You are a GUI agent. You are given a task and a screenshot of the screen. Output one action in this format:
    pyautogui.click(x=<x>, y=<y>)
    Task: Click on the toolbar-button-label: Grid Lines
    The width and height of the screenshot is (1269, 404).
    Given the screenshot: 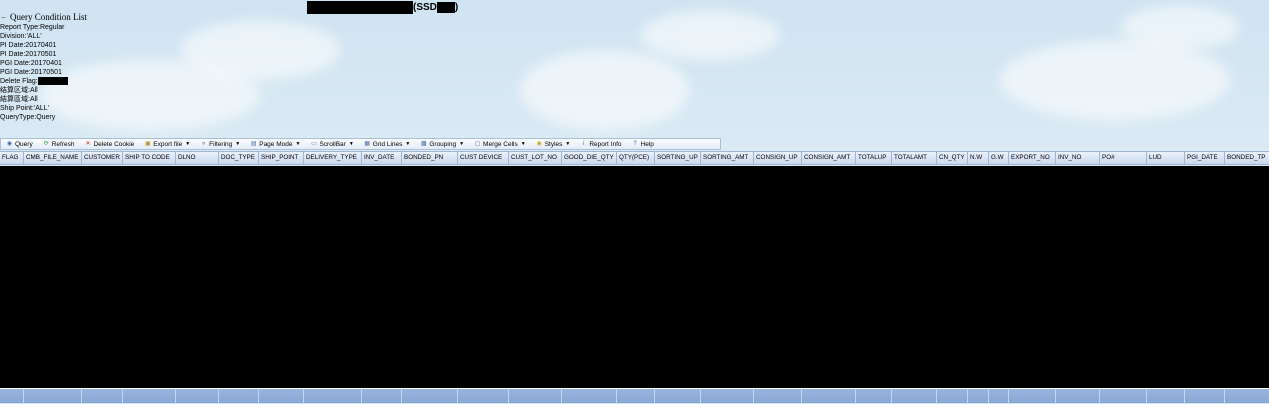 What is the action you would take?
    pyautogui.click(x=387, y=144)
    